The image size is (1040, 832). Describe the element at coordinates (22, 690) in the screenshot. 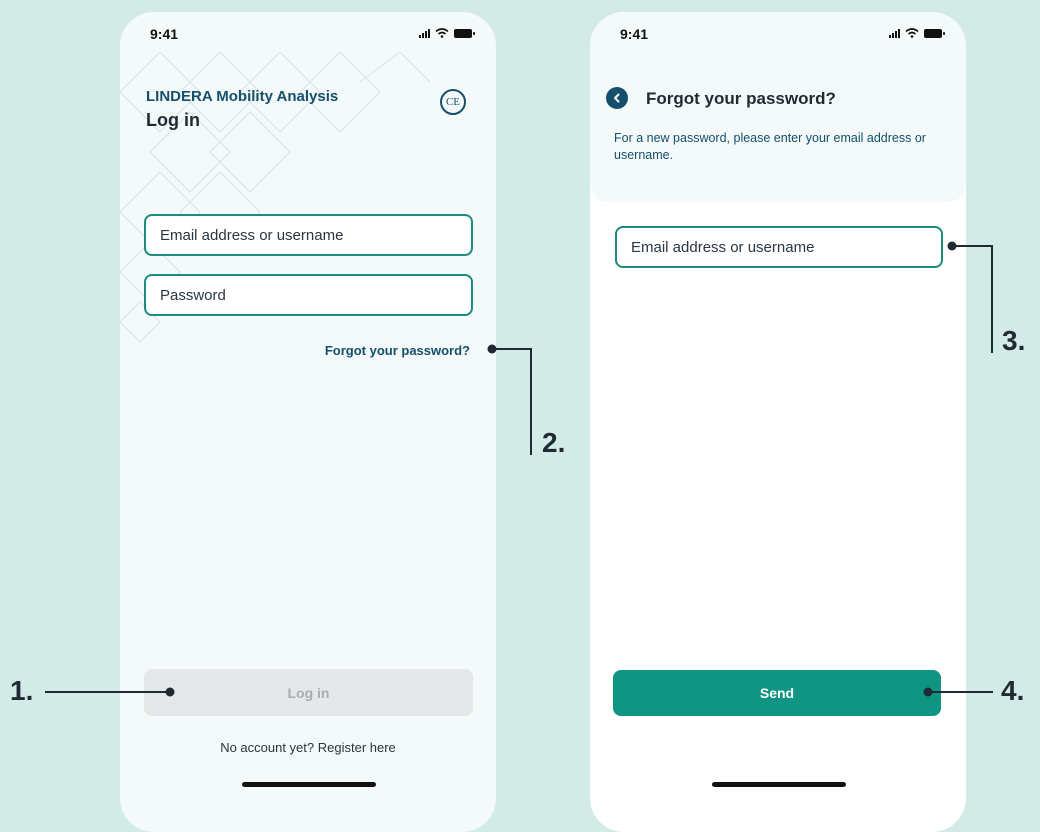

I see `callout-1: 1.` at that location.